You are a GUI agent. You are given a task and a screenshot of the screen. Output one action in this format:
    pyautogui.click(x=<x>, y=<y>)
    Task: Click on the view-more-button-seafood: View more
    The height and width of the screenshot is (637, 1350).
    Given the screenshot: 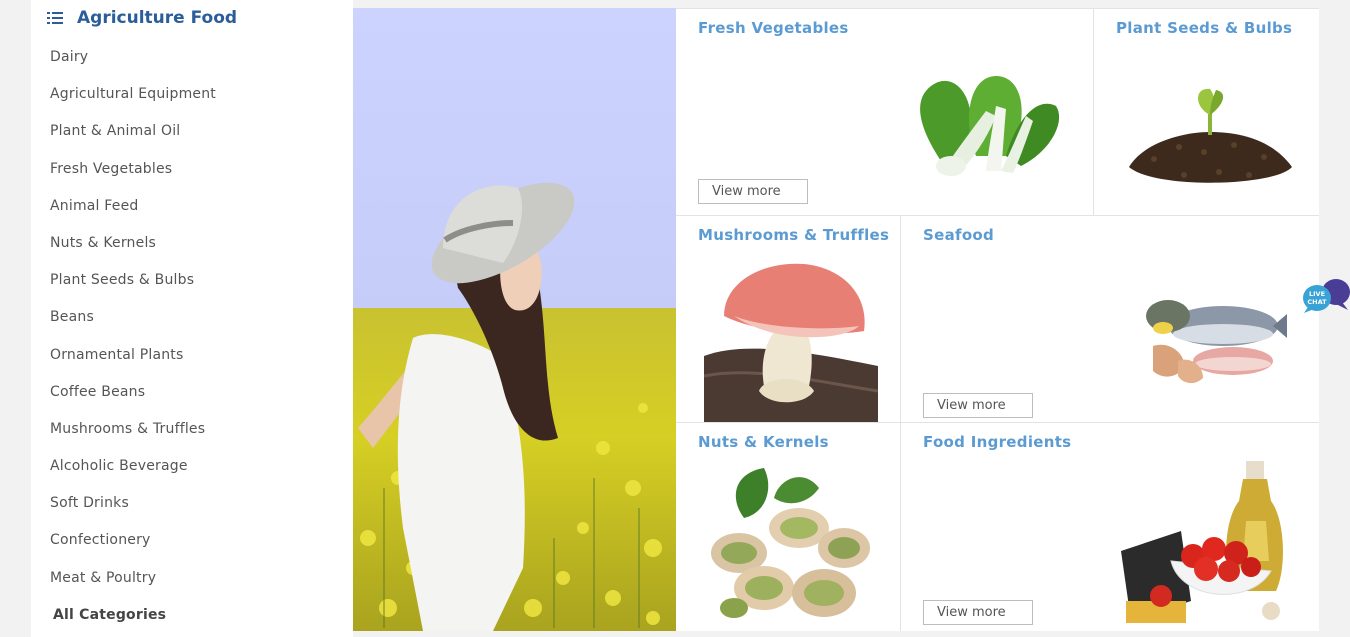 What is the action you would take?
    pyautogui.click(x=978, y=405)
    